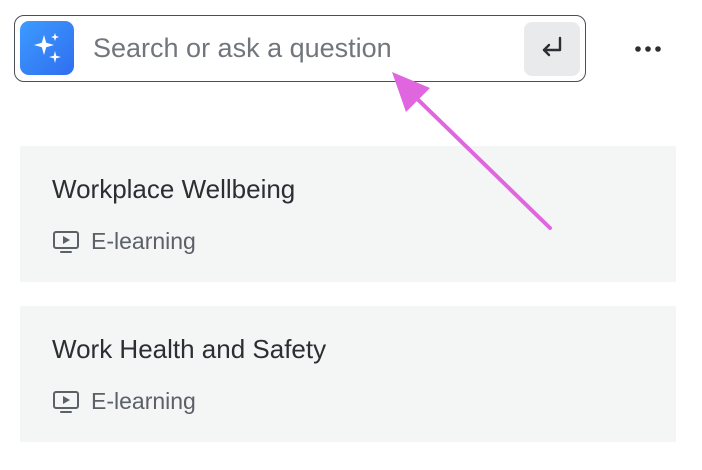  I want to click on more-horizontal-icon, so click(648, 48).